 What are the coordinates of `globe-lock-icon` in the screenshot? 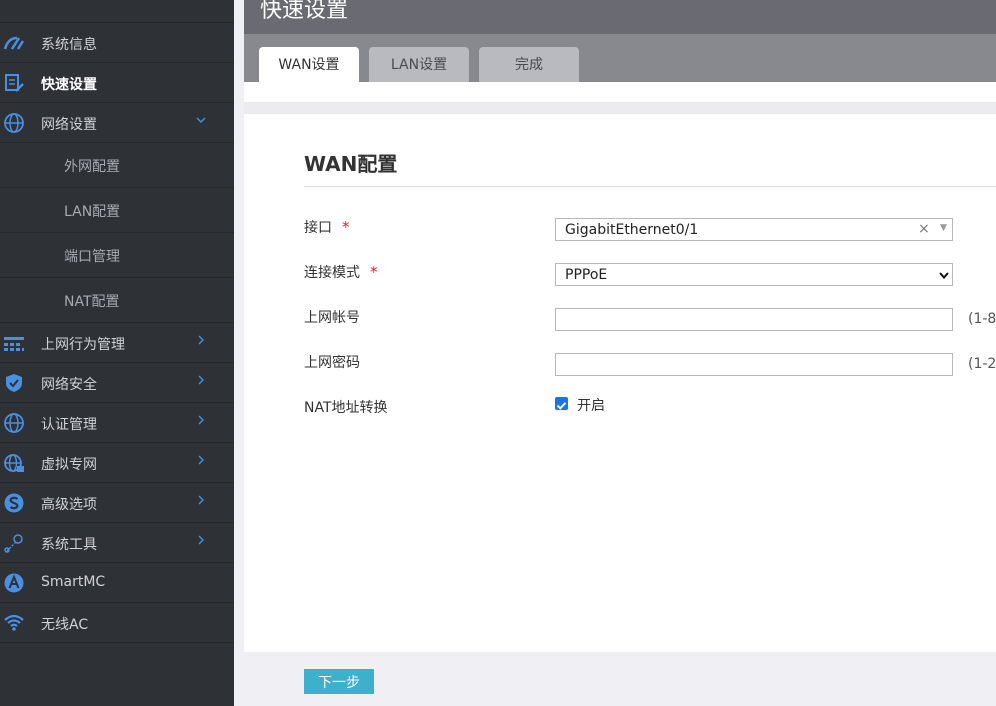 It's located at (14, 463).